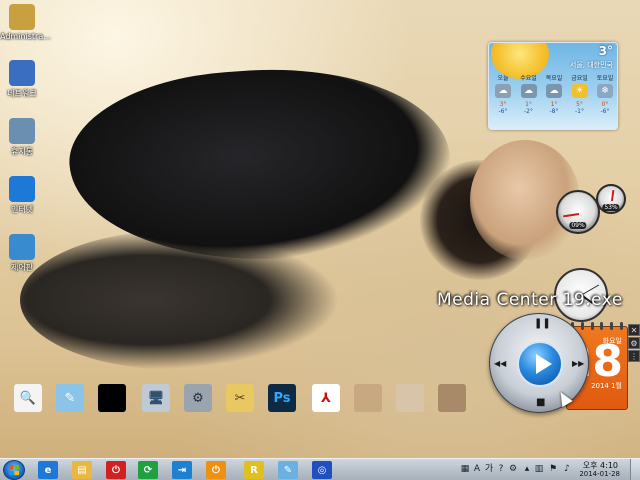  I want to click on weather-city: 서울, 대한민국, so click(591, 65).